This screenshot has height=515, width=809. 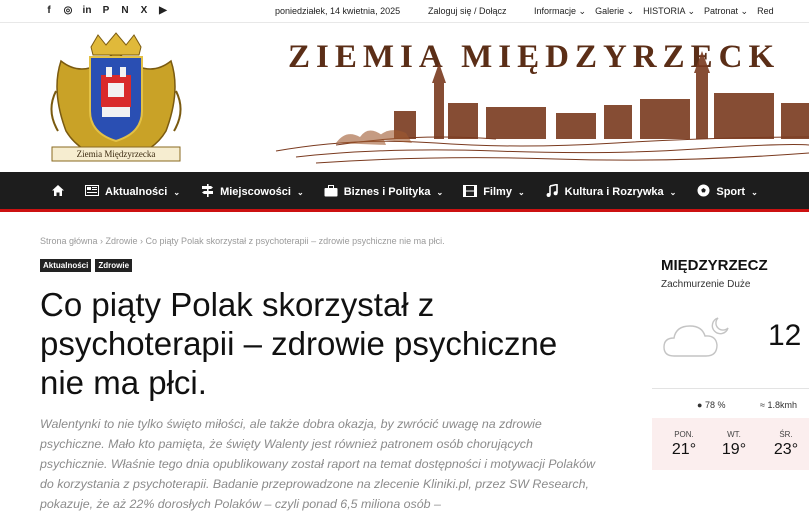 What do you see at coordinates (125, 10) in the screenshot?
I see `rss-icon: N` at bounding box center [125, 10].